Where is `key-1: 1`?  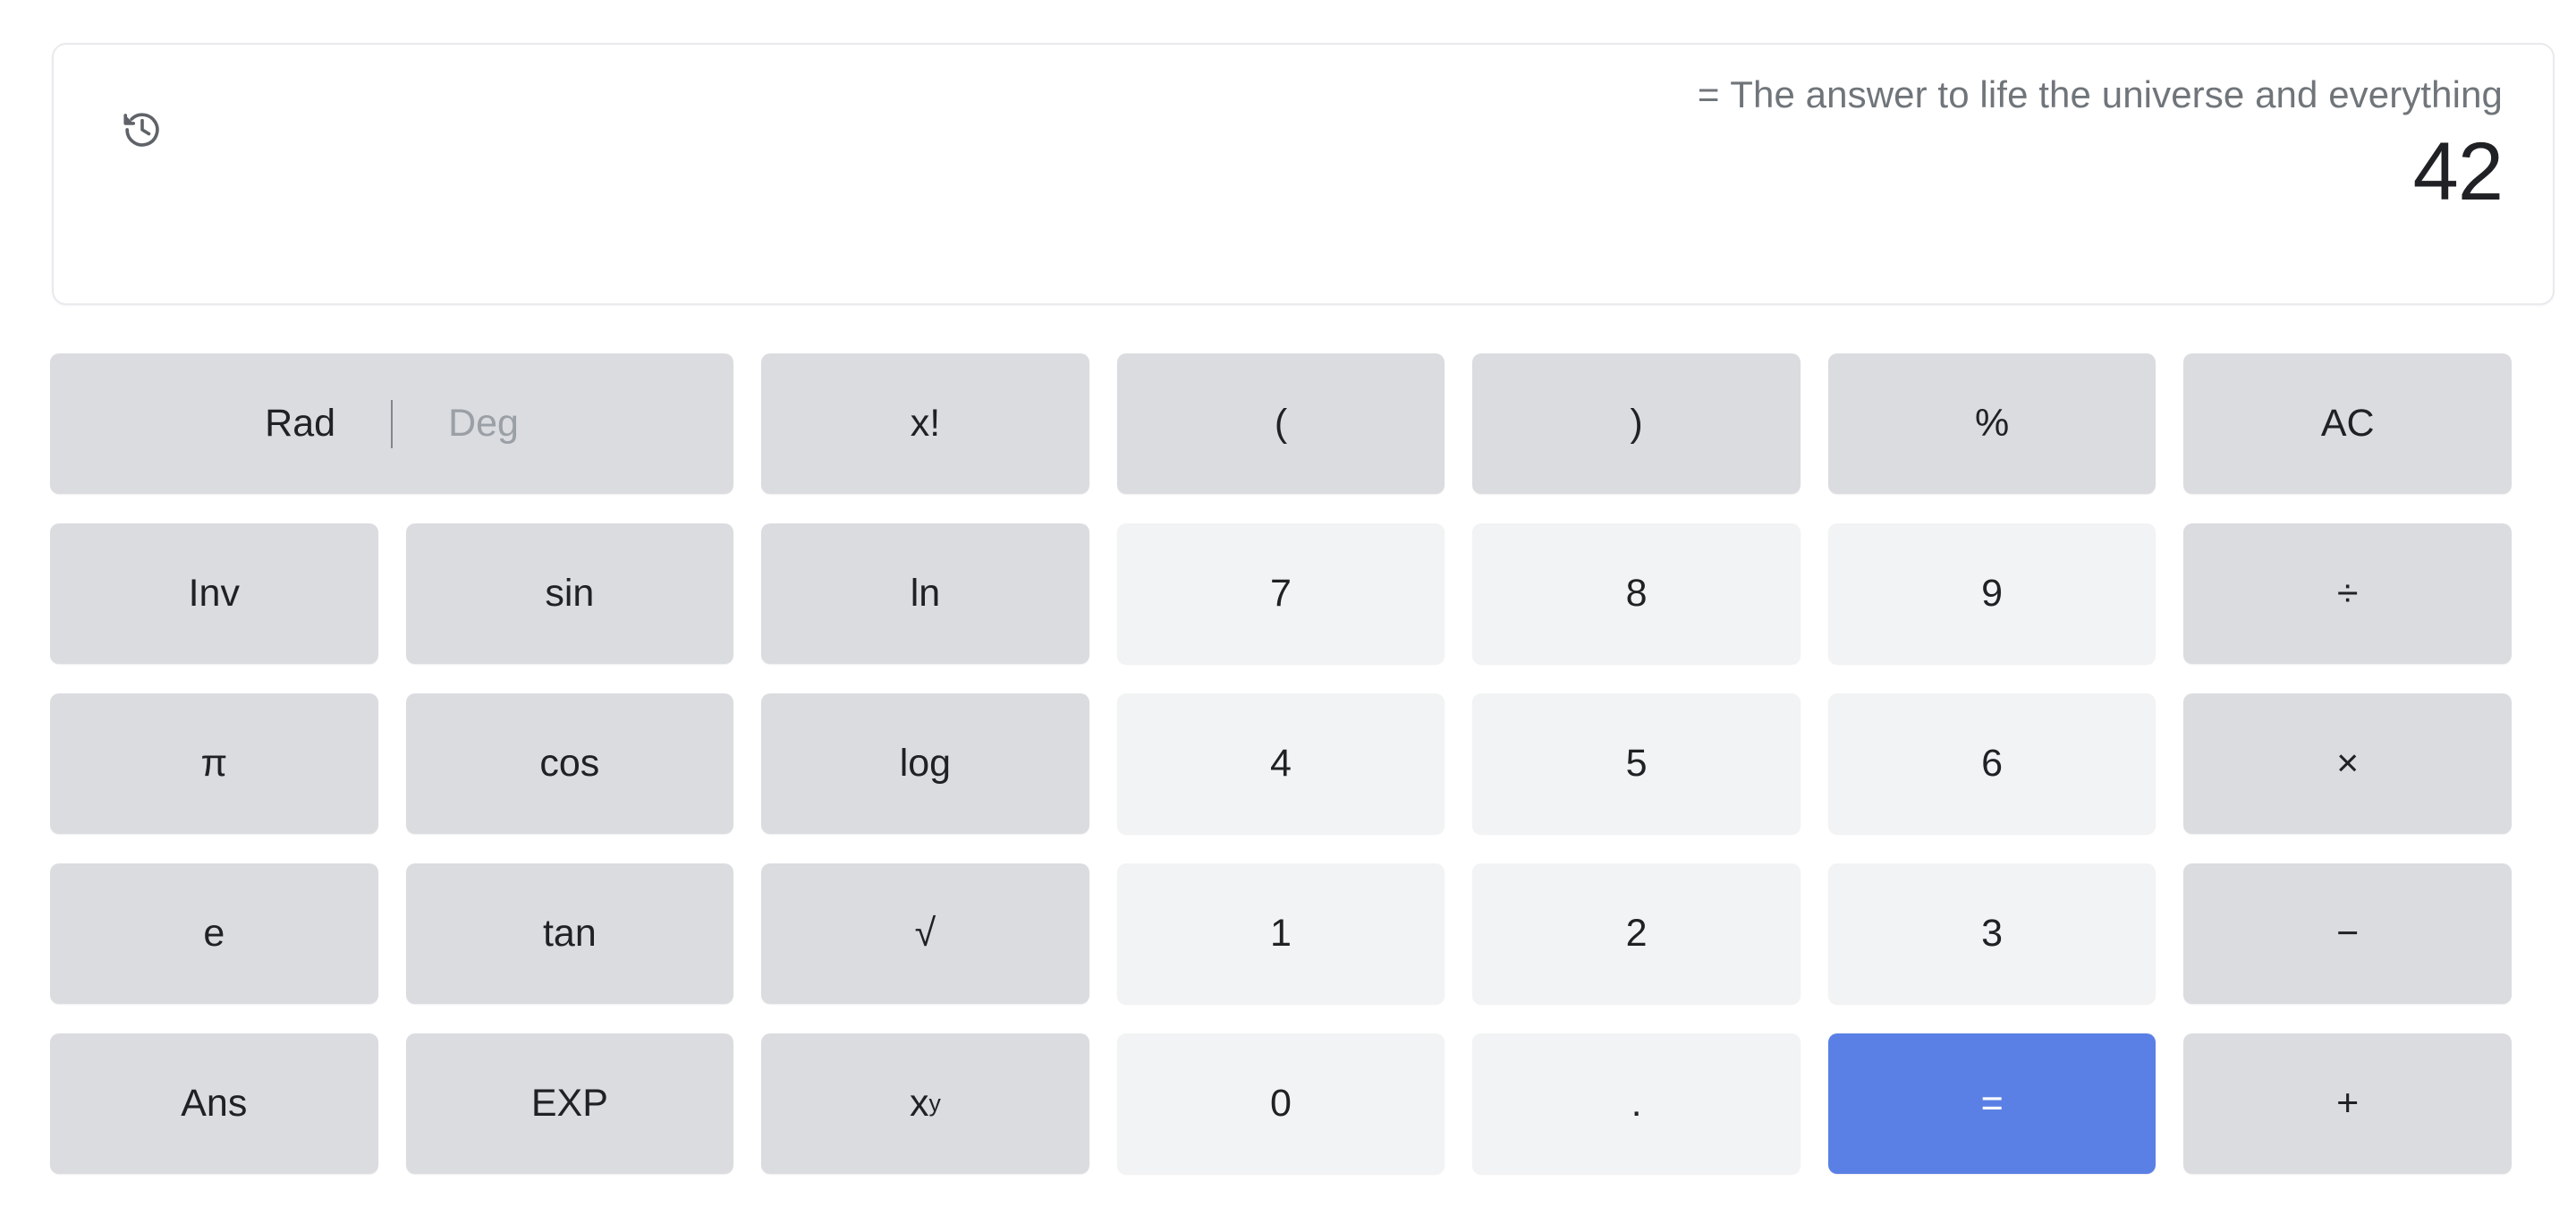
key-1: 1 is located at coordinates (1280, 933).